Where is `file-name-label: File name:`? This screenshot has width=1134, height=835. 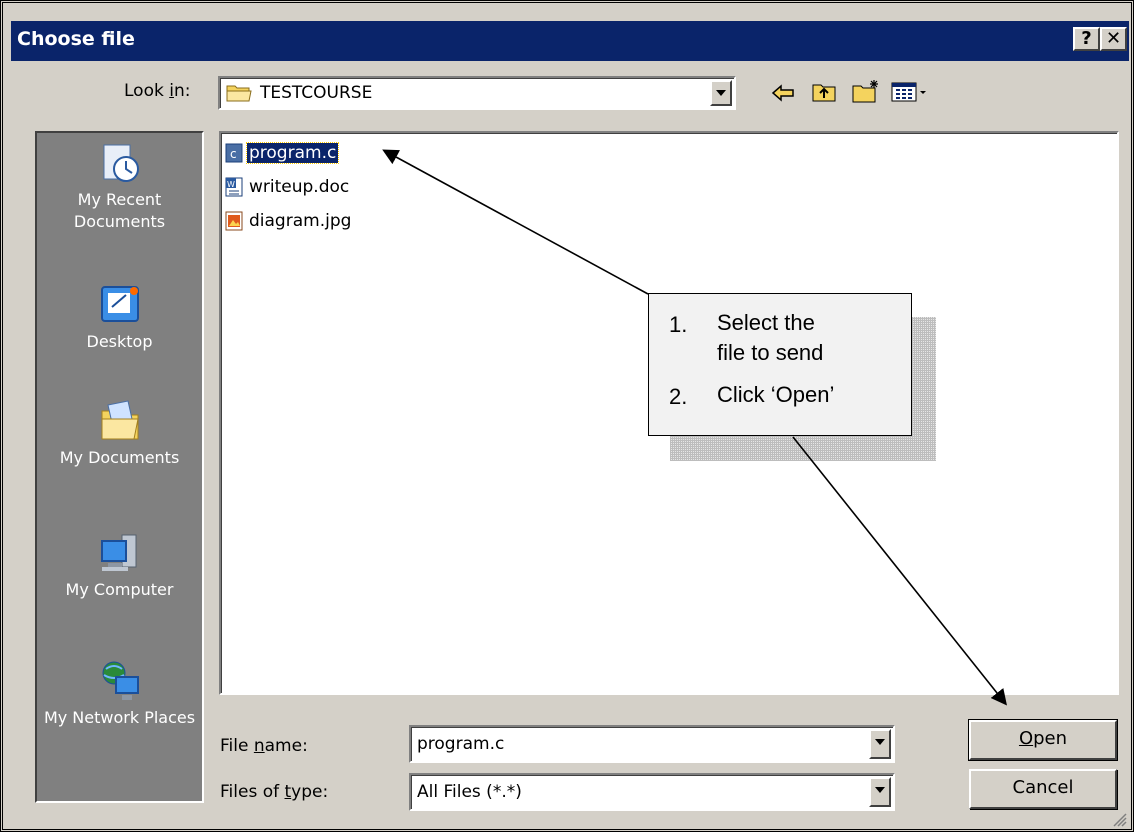
file-name-label: File name: is located at coordinates (264, 746).